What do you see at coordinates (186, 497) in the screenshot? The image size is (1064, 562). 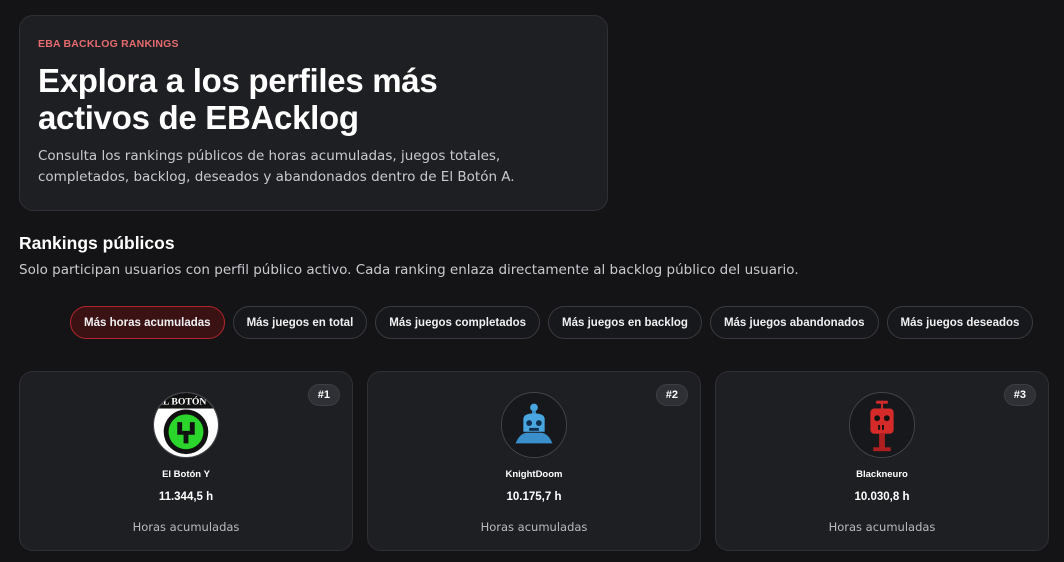 I see `user-hours-value: 11.344,5 h` at bounding box center [186, 497].